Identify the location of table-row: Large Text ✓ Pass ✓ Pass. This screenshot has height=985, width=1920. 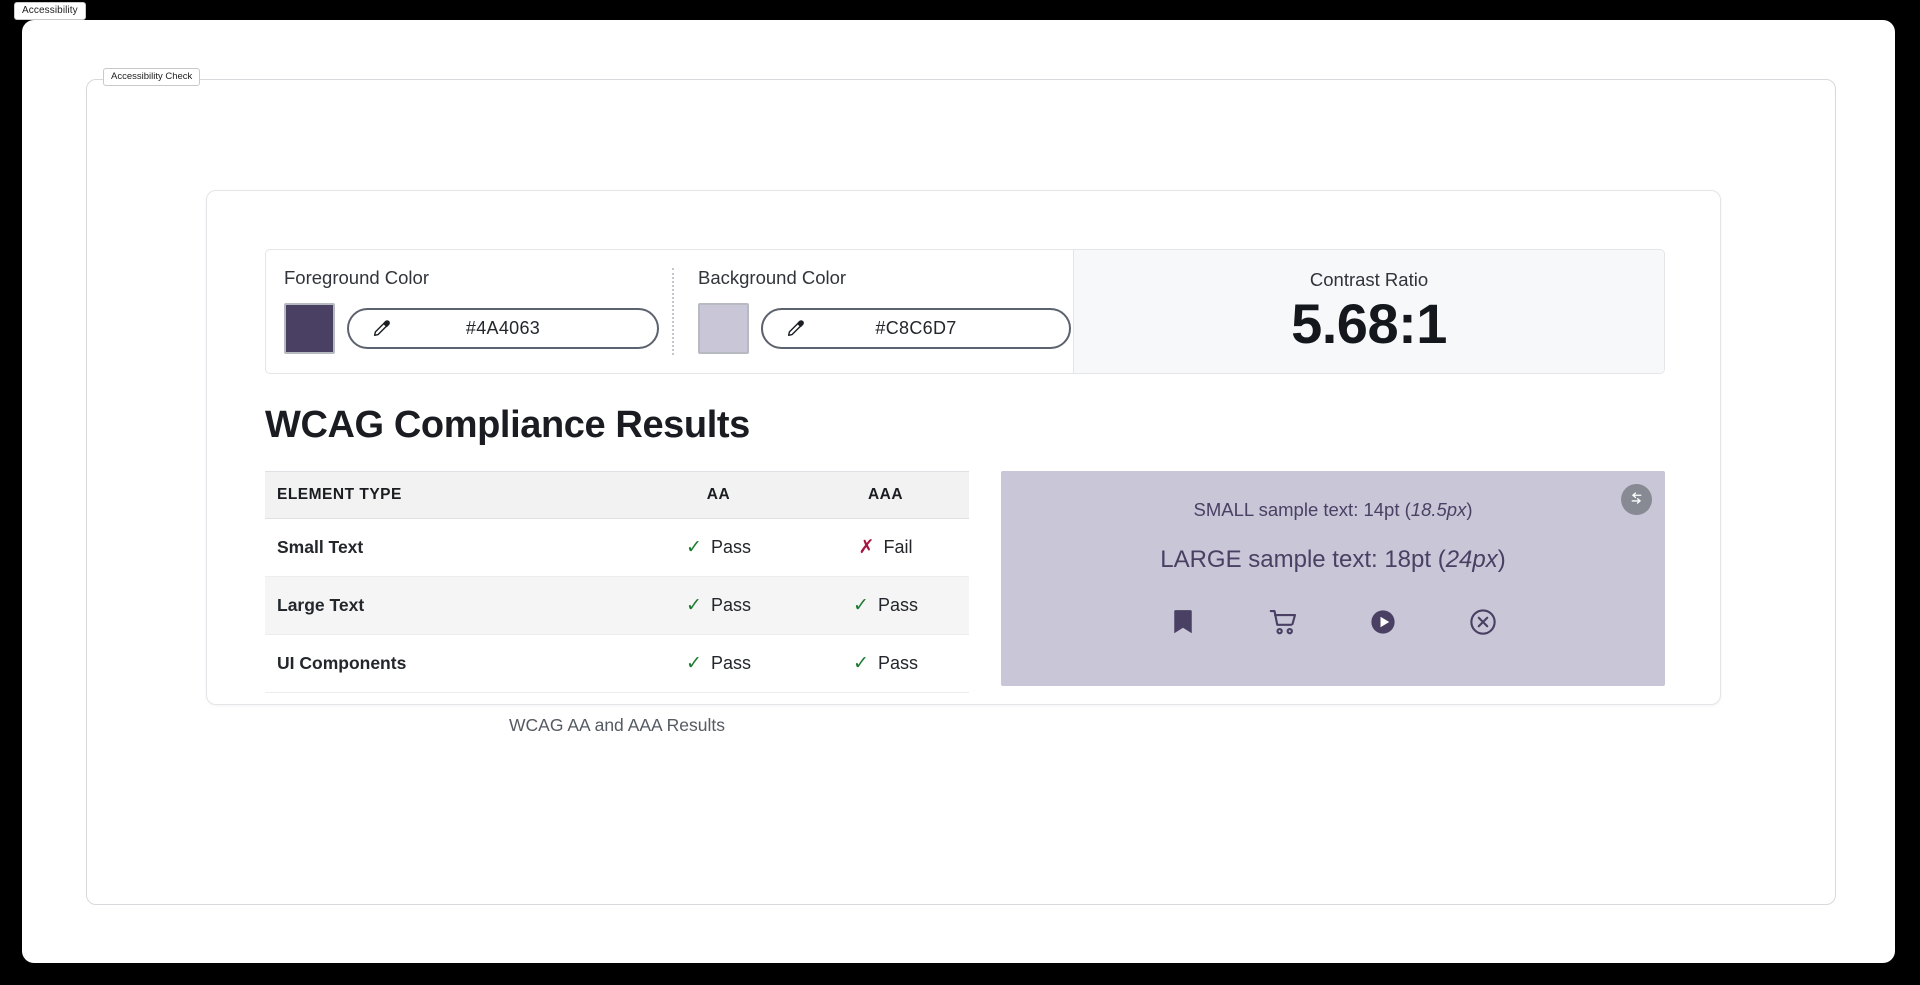
(617, 605).